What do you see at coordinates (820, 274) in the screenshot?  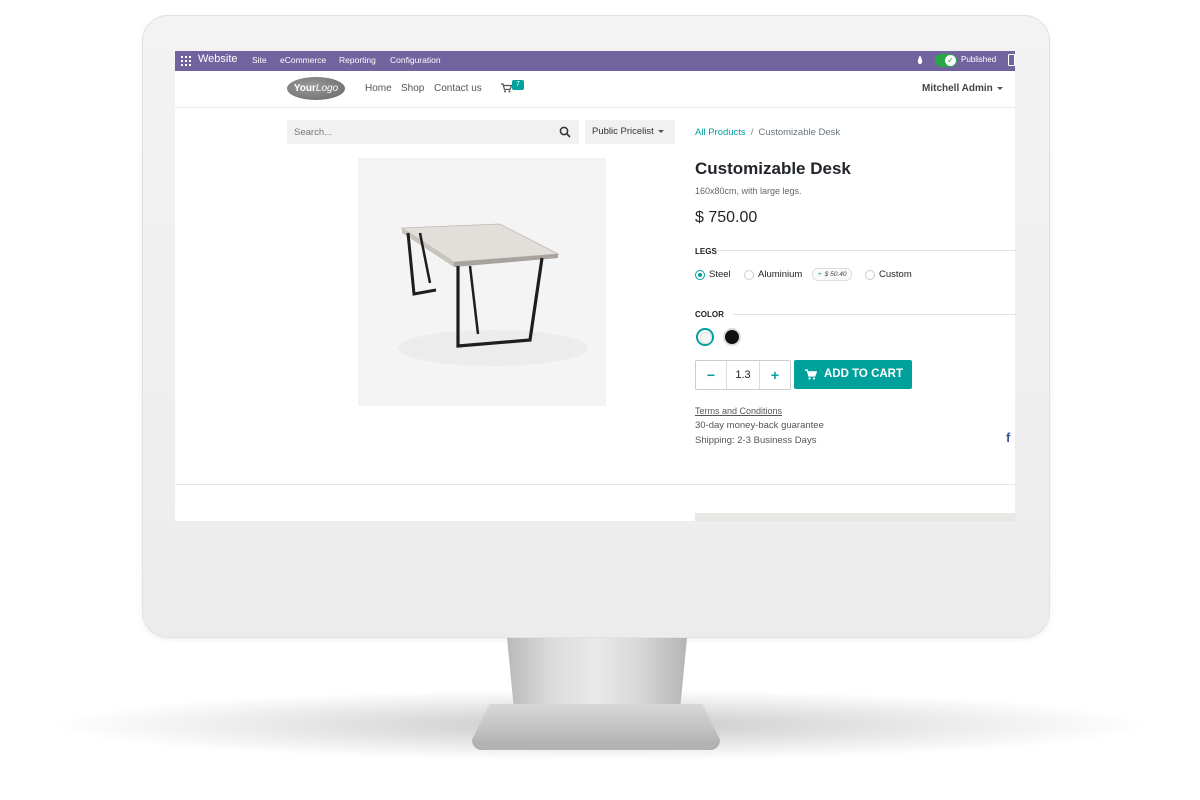 I see `plus-icon: +` at bounding box center [820, 274].